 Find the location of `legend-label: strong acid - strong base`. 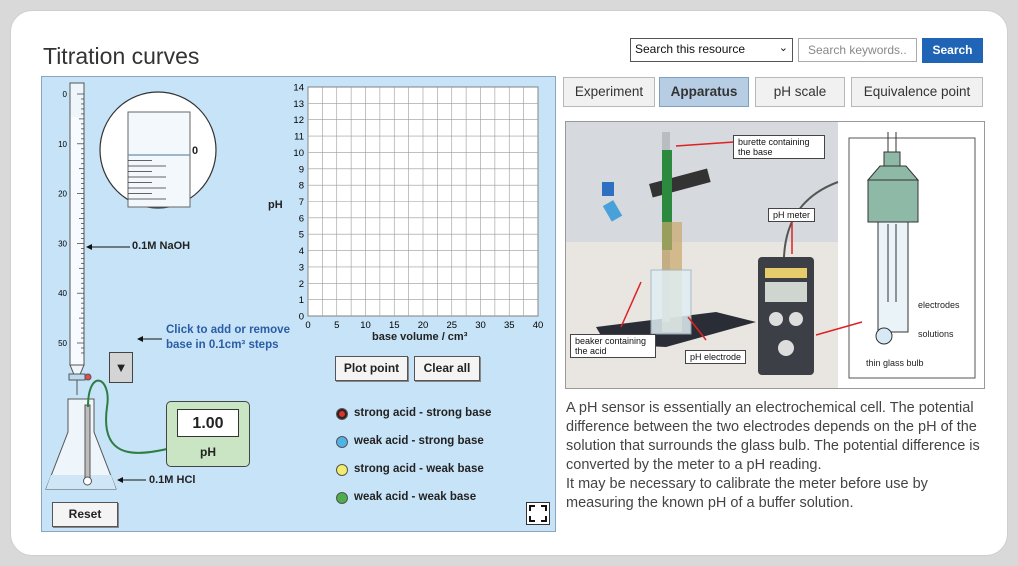

legend-label: strong acid - strong base is located at coordinates (423, 413).